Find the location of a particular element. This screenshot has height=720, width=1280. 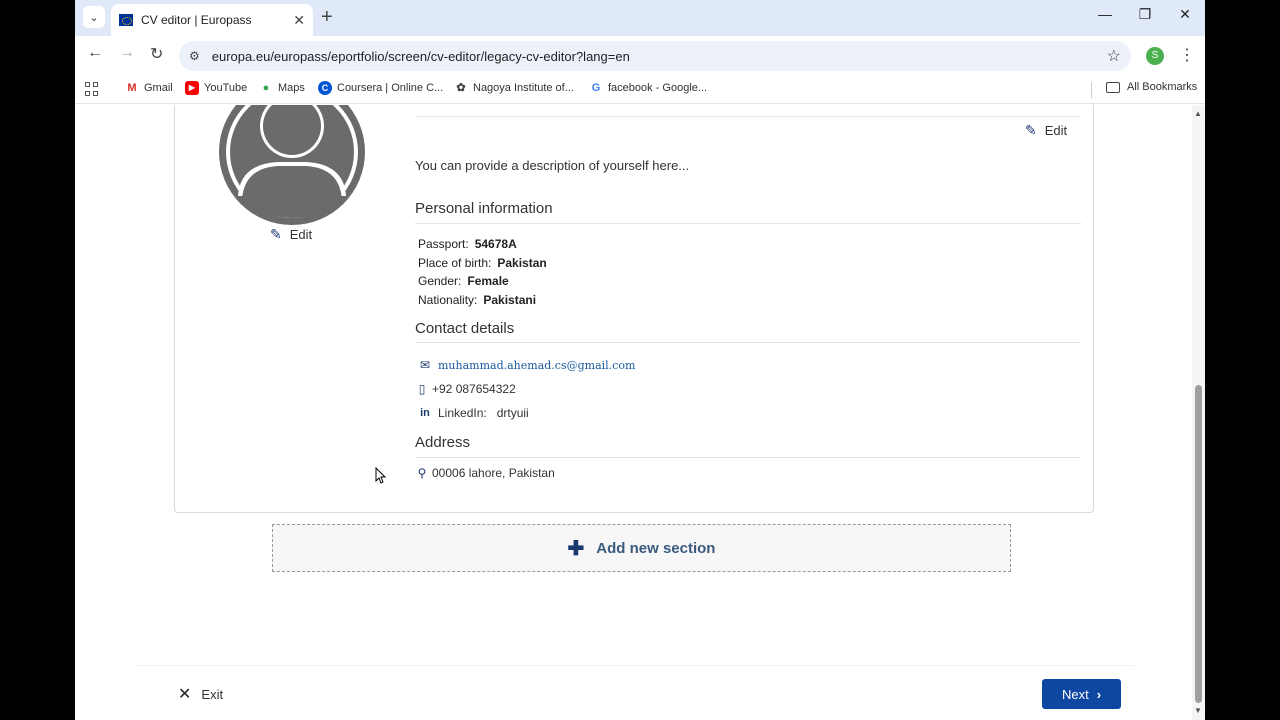

passport-row: Passport: 54678A is located at coordinates (467, 244).